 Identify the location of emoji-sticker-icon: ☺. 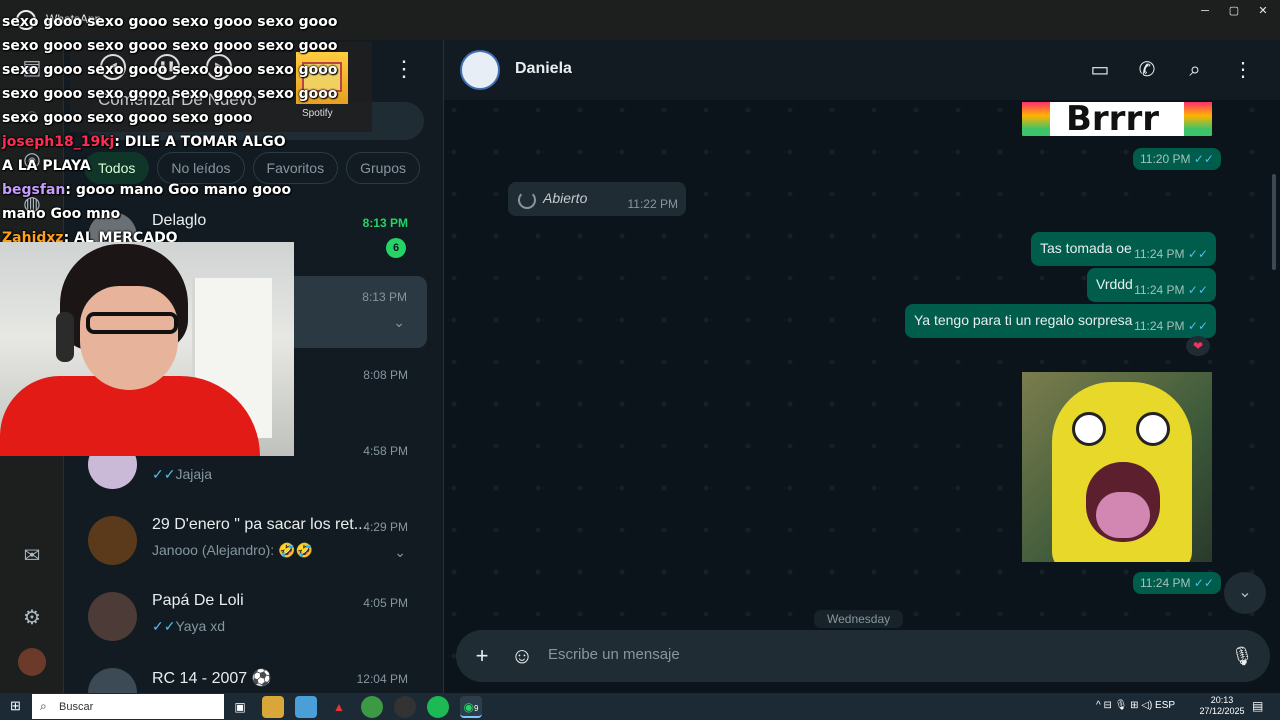
(522, 656).